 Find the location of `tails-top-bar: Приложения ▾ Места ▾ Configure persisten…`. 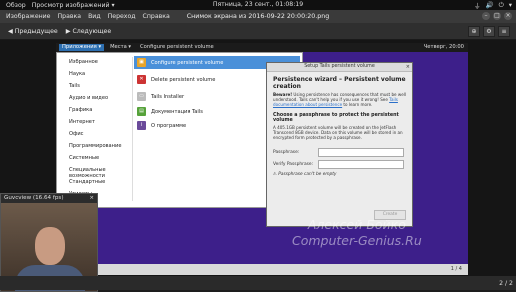

tails-top-bar: Приложения ▾ Места ▾ Configure persisten… is located at coordinates (262, 47).